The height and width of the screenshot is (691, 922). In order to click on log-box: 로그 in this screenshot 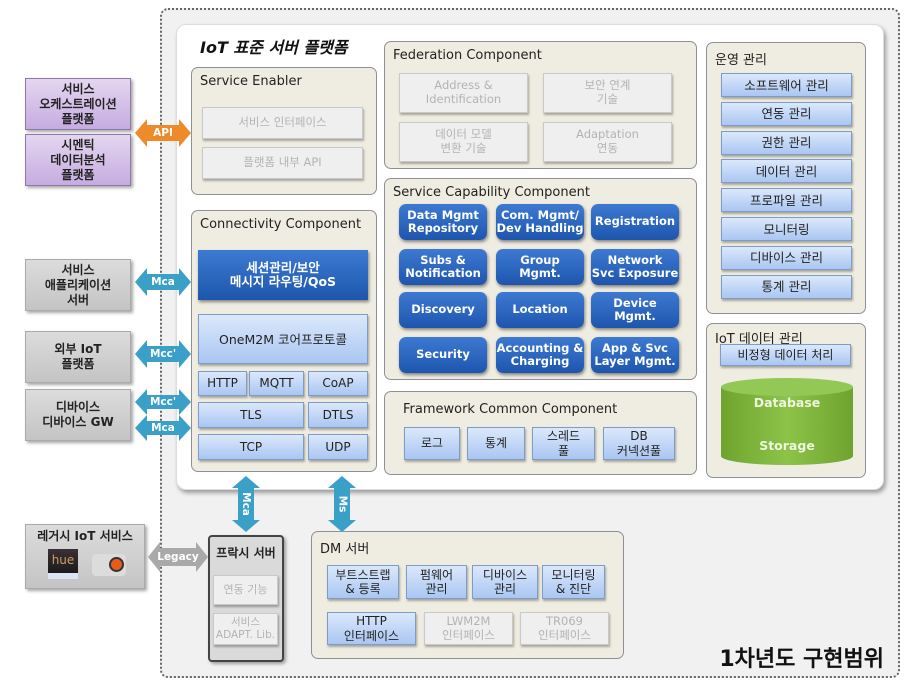, I will do `click(432, 443)`.